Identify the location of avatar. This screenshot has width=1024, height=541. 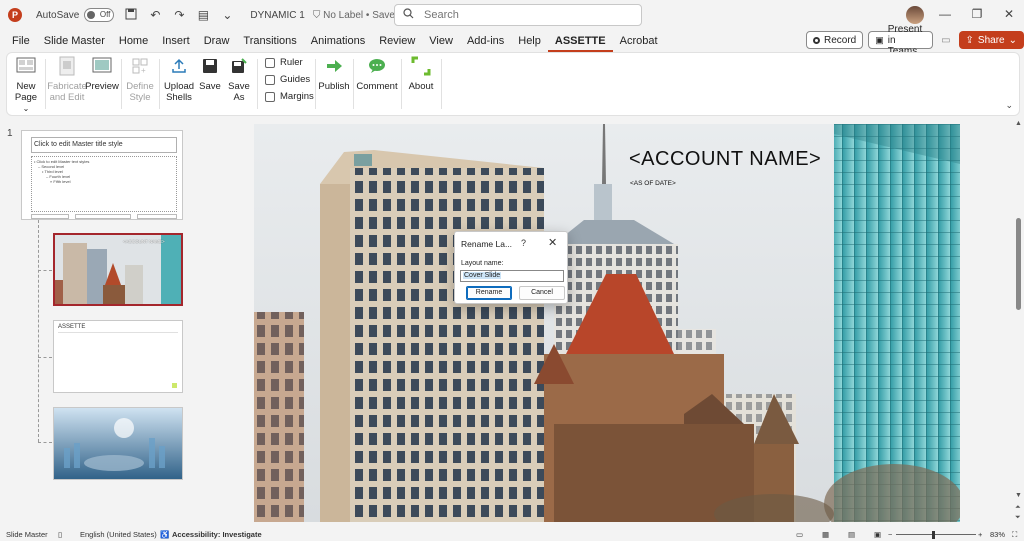
(915, 15).